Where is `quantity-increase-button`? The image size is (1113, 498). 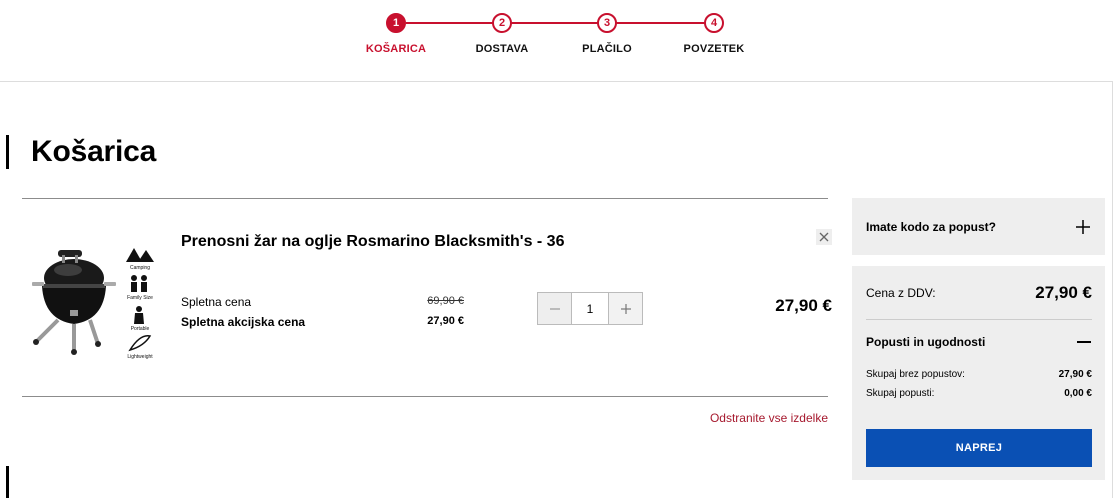
quantity-increase-button is located at coordinates (625, 308).